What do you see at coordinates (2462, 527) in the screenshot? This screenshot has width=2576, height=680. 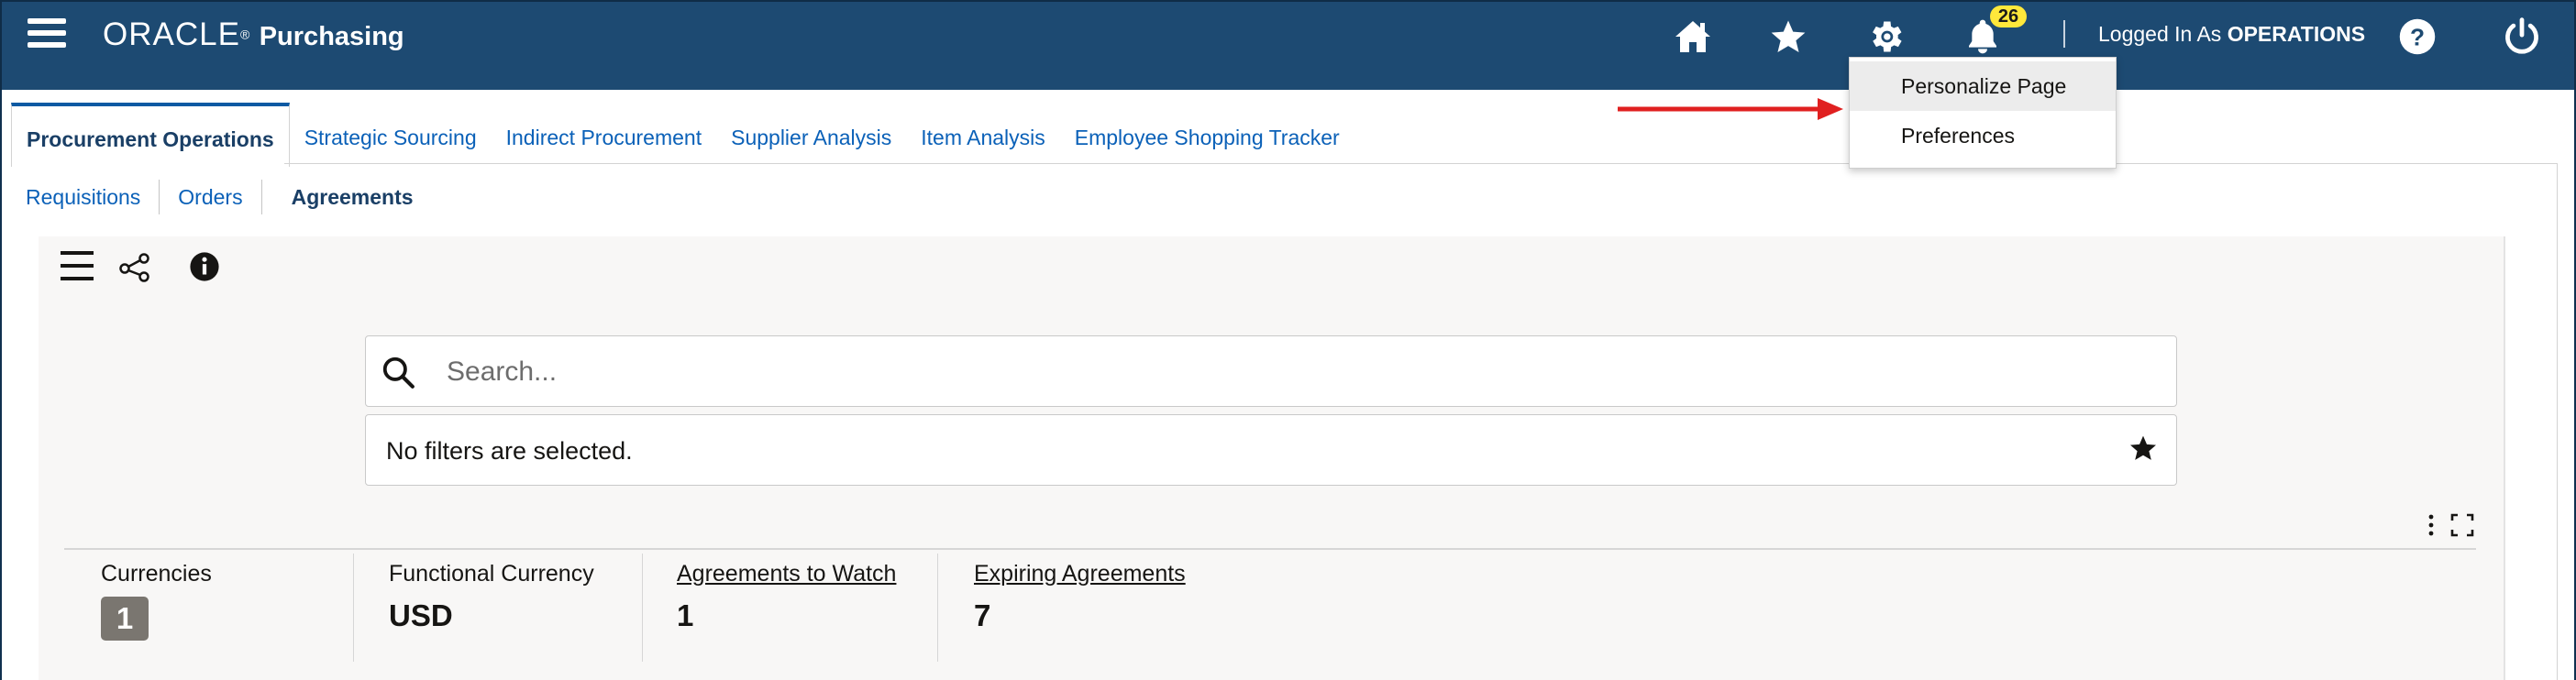 I see `fullscreen-icon` at bounding box center [2462, 527].